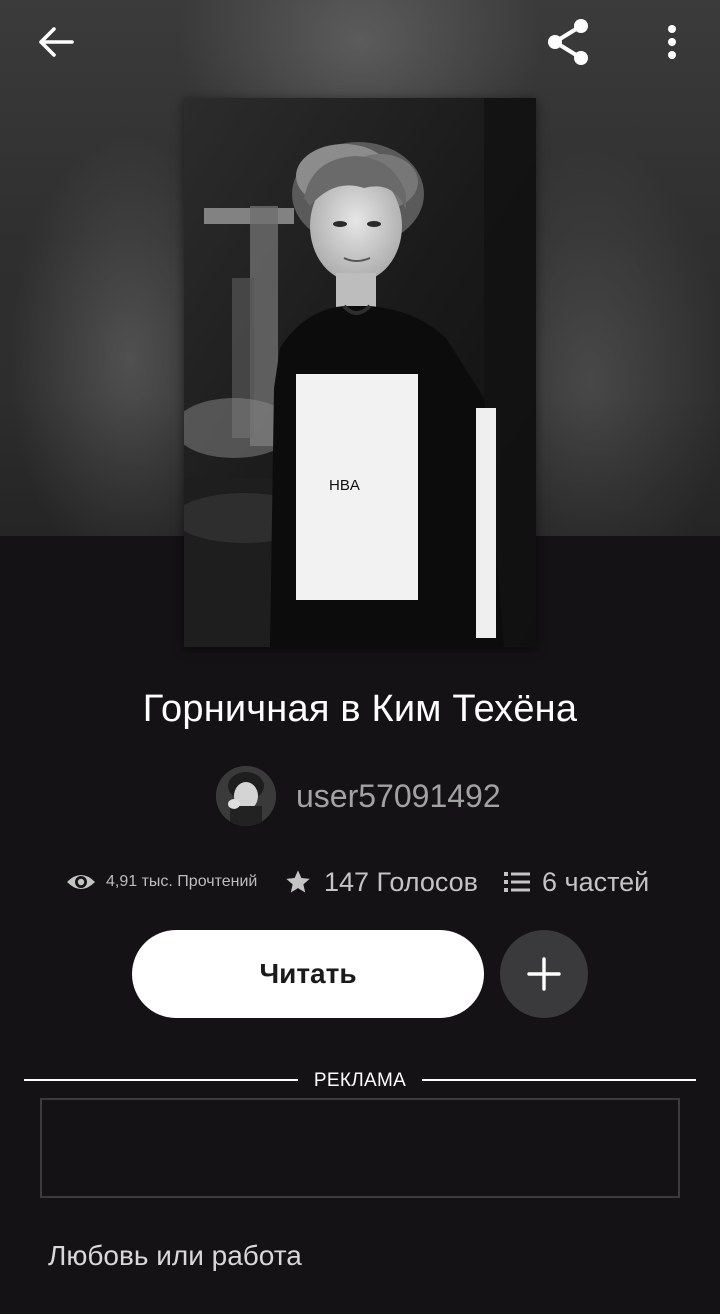 This screenshot has height=1314, width=720. I want to click on divider-line-left, so click(161, 1080).